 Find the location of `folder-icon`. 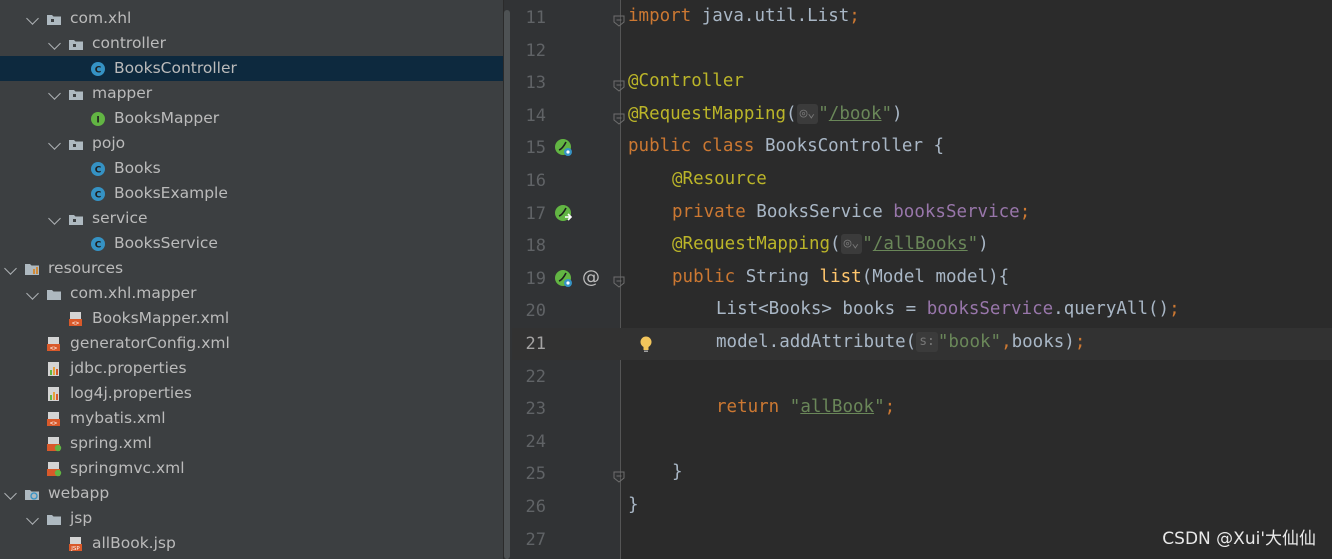

folder-icon is located at coordinates (54, 519).